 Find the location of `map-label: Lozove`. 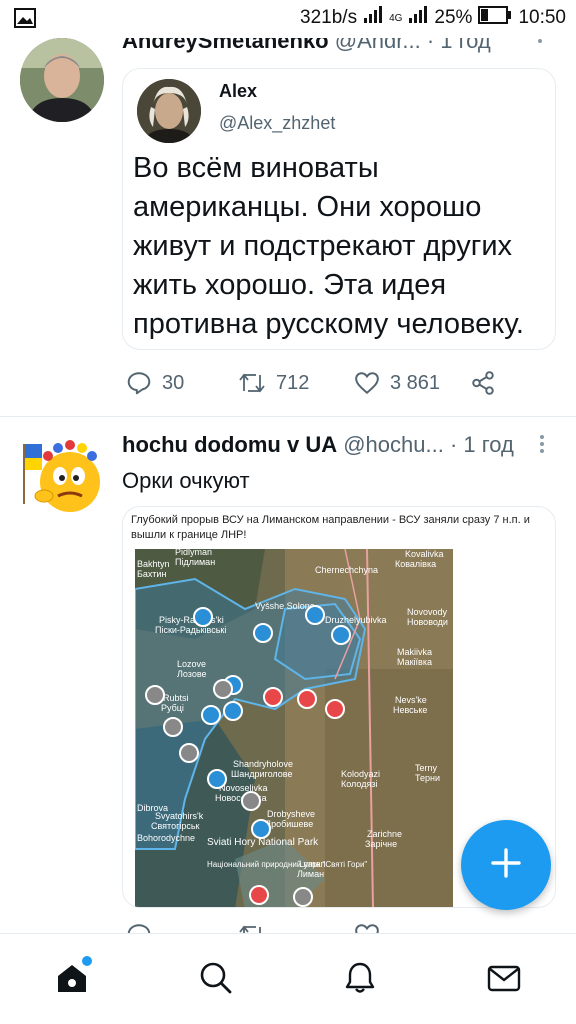

map-label: Lozove is located at coordinates (191, 664).